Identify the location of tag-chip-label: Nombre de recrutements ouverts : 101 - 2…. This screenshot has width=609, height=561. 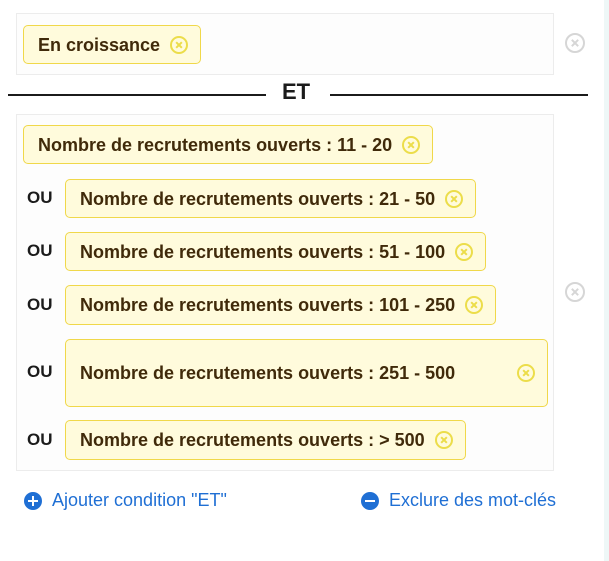
(268, 305).